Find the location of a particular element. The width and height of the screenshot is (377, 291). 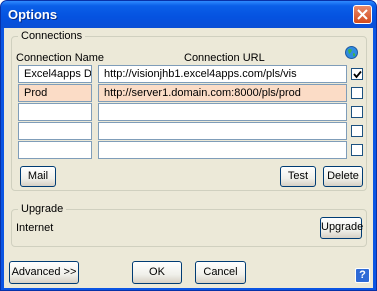

window-title: Options is located at coordinates (33, 14).